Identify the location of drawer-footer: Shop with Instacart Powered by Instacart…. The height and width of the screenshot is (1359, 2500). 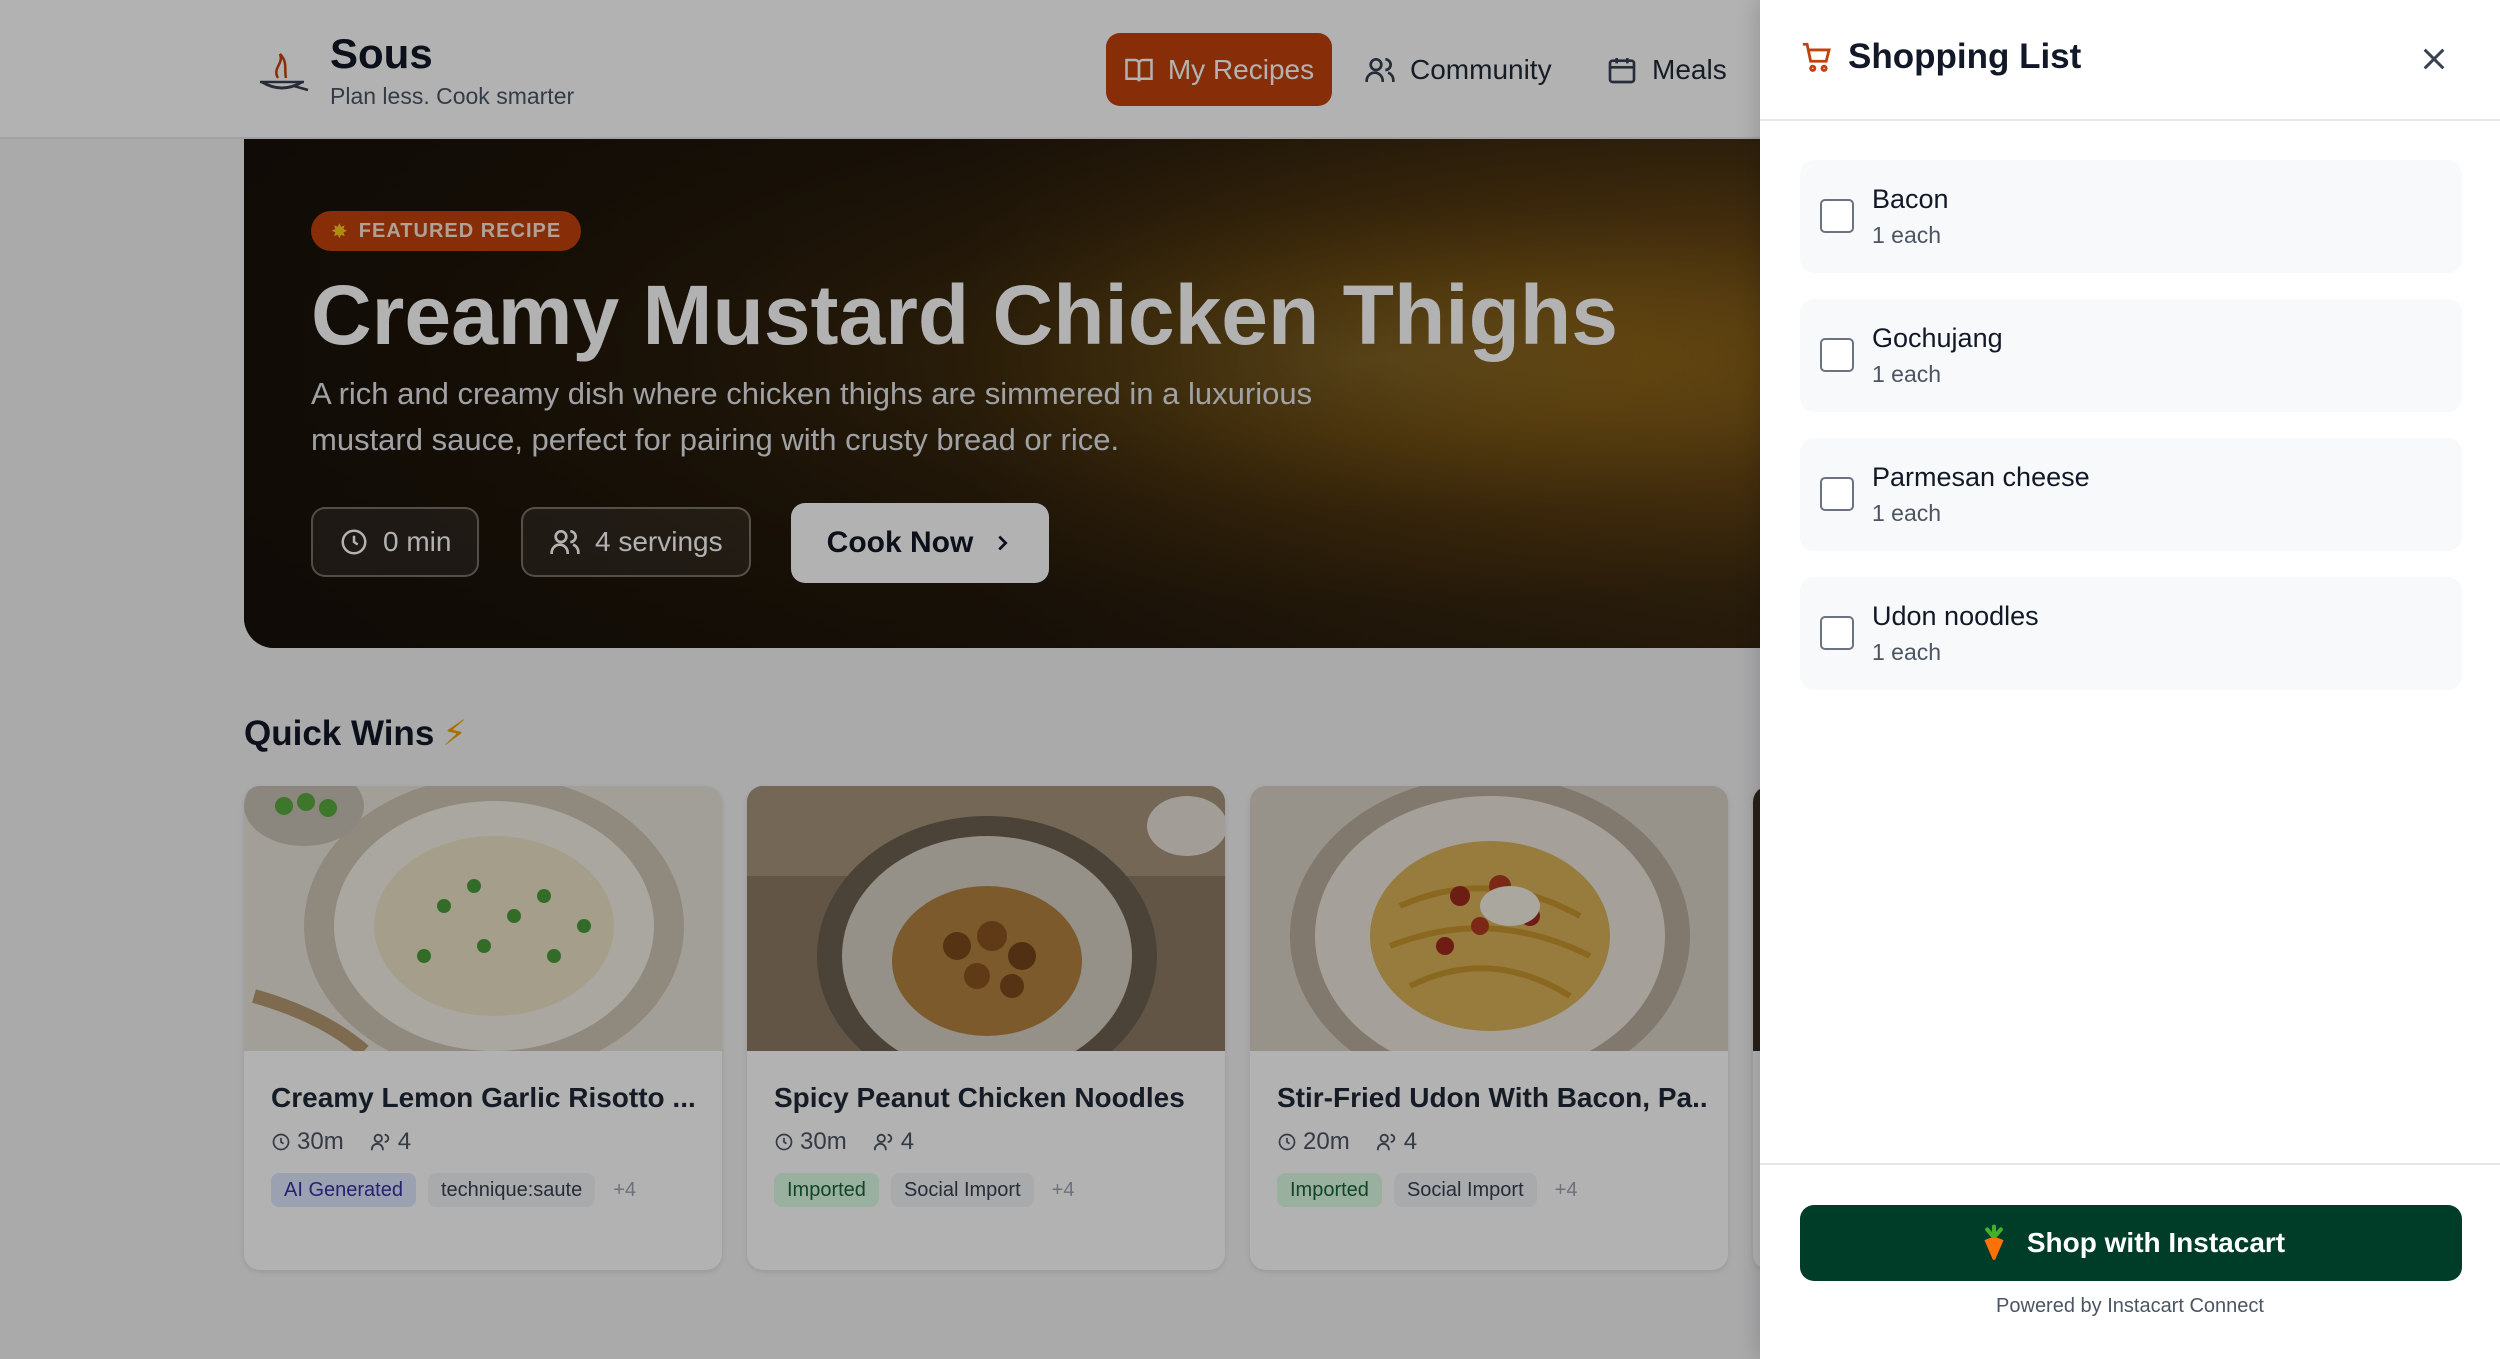
(2130, 1261).